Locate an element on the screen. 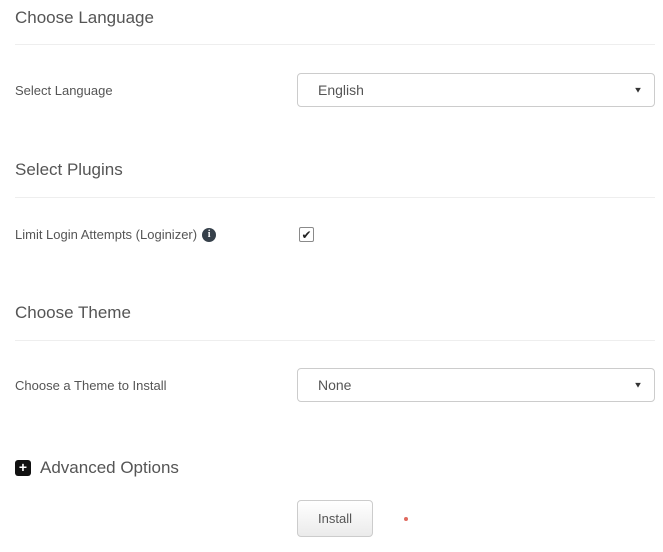  install-button: Install is located at coordinates (335, 518).